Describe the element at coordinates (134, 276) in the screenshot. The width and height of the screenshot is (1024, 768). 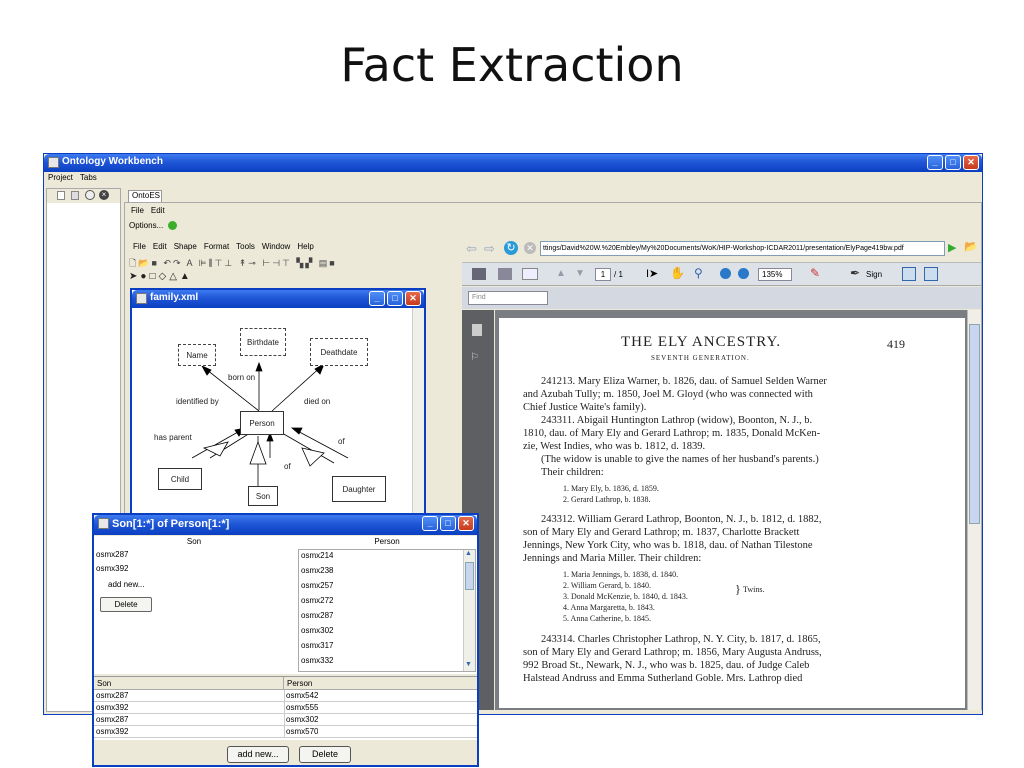
I see `select-arrow-icon: ➤` at that location.